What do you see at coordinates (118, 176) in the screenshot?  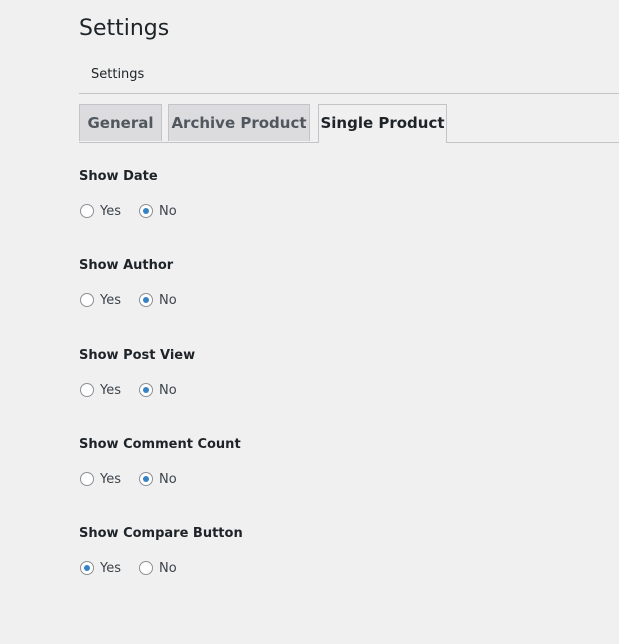 I see `field-label: Show Date` at bounding box center [118, 176].